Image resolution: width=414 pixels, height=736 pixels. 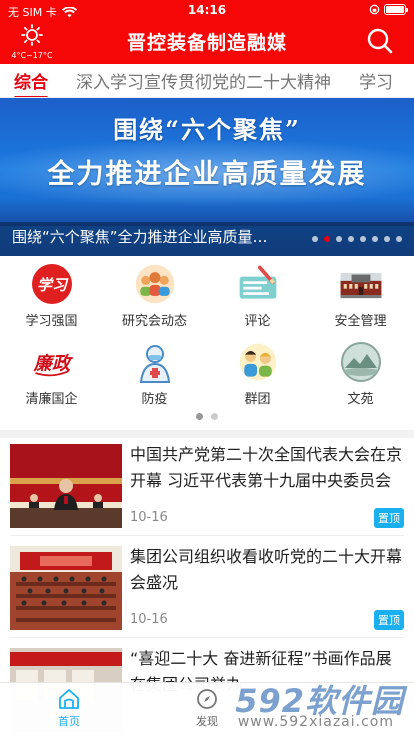 I want to click on landscape-badge-icon, so click(x=361, y=362).